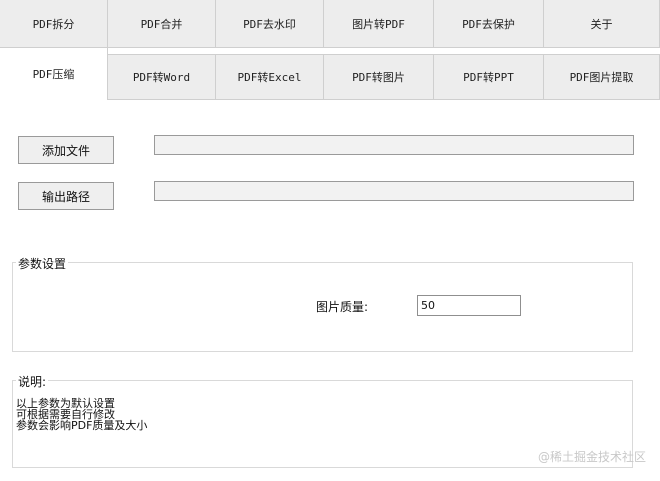  I want to click on tab-bar-row-1: PDF拆分 PDF合并 PDF去水印 图片转PDF PDF去保护 关于, so click(330, 24).